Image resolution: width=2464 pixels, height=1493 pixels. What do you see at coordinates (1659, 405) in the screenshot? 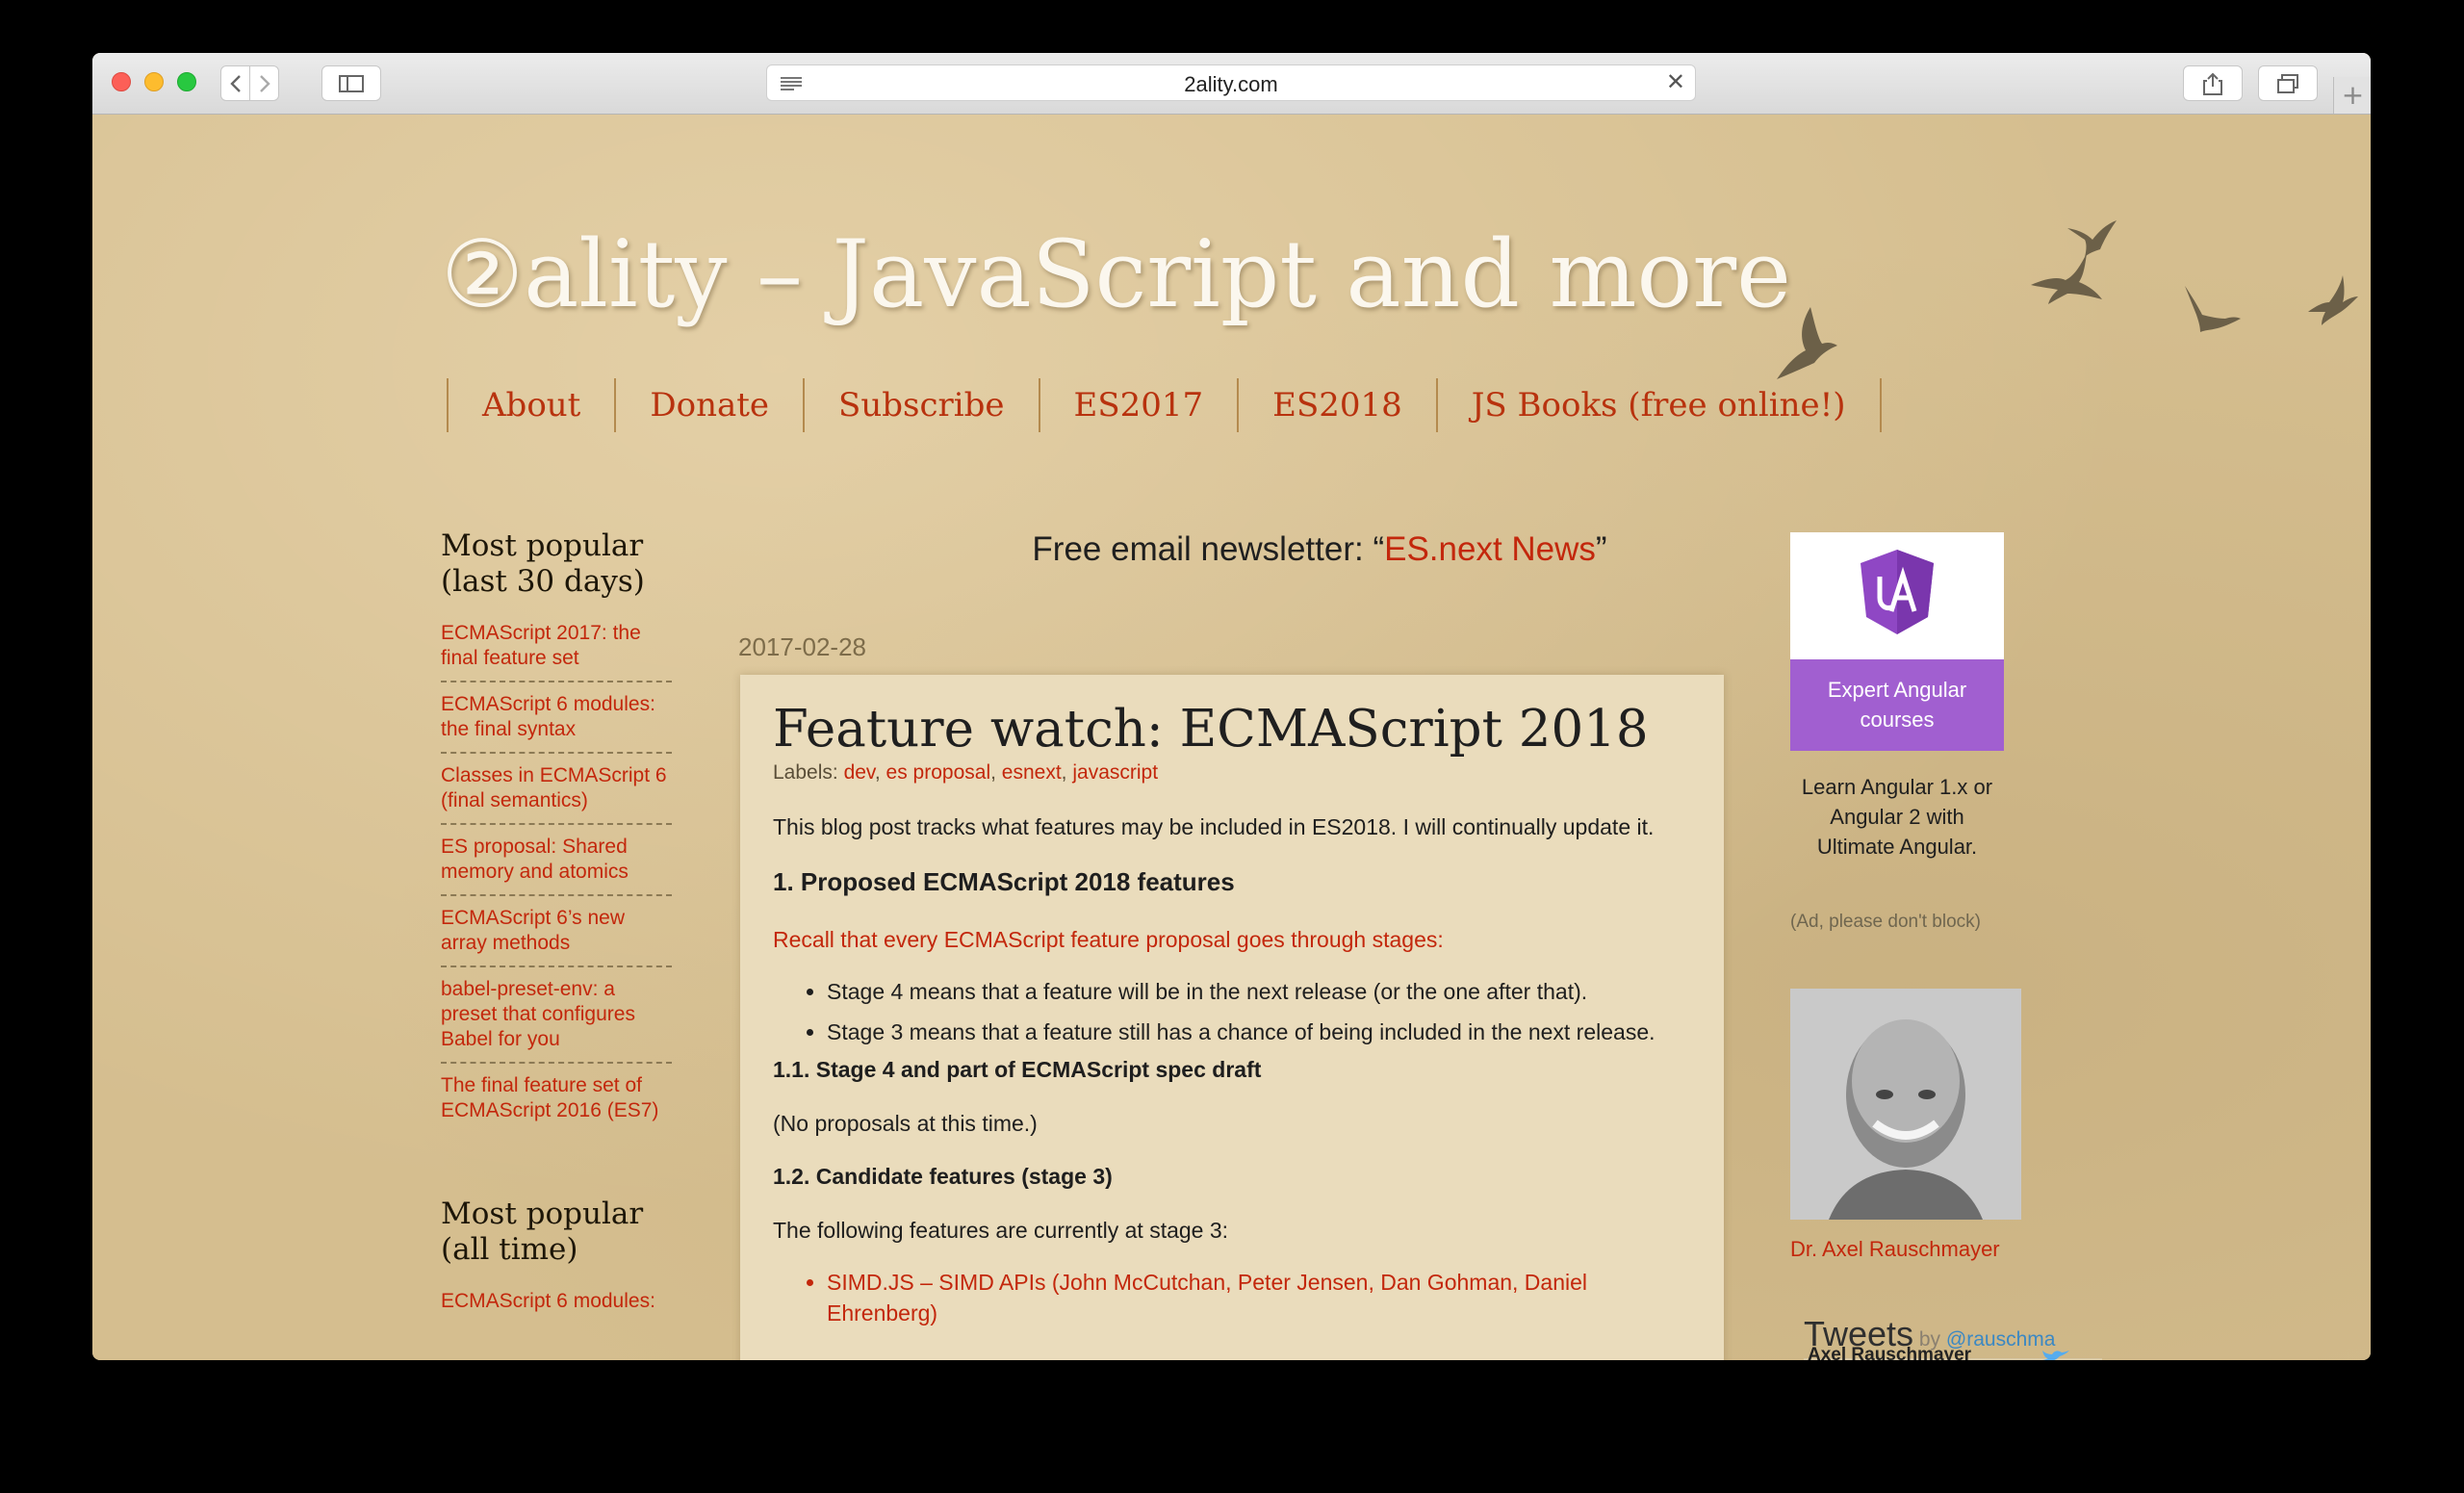
I see `nav-js-books: JS Books (free online!)` at bounding box center [1659, 405].